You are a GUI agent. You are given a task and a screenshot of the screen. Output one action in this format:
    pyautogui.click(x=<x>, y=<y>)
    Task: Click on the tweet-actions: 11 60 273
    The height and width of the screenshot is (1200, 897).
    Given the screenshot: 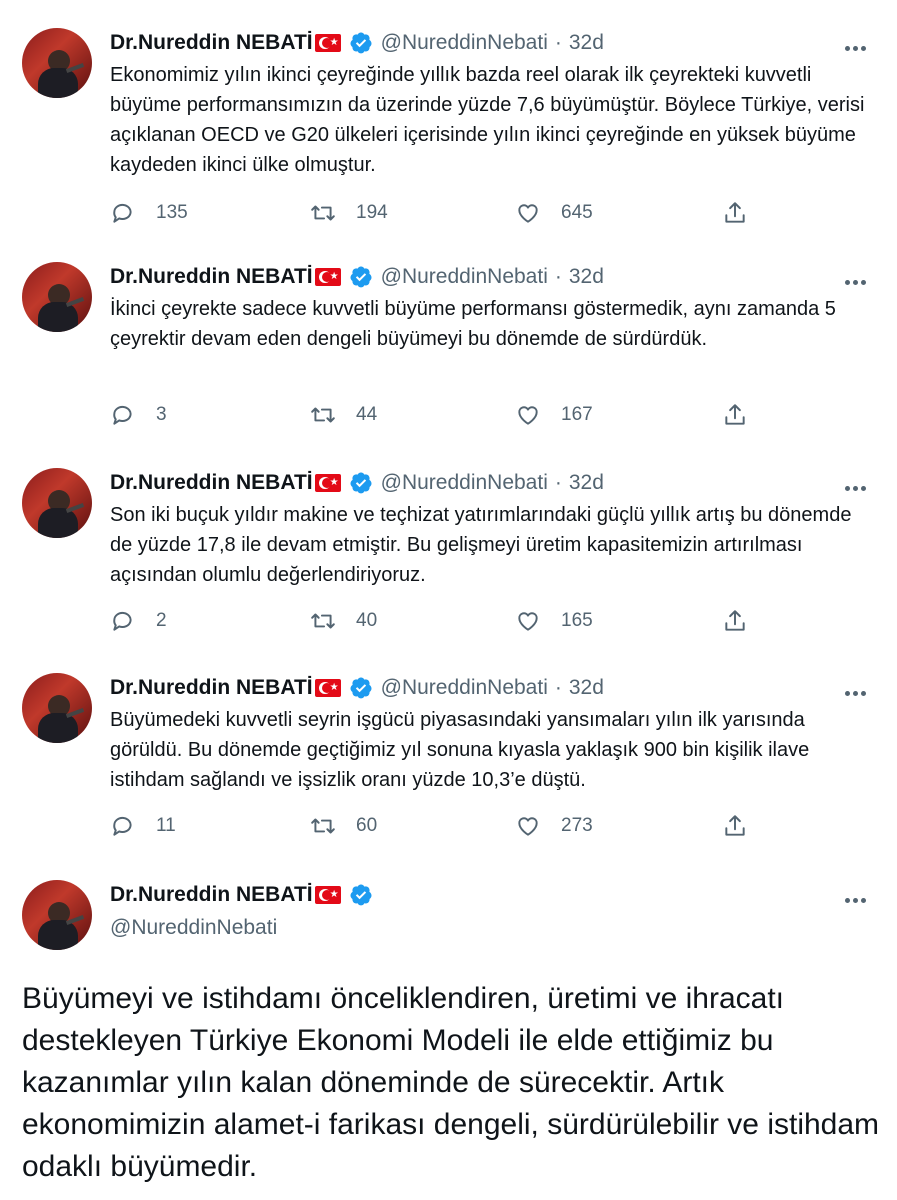 What is the action you would take?
    pyautogui.click(x=440, y=827)
    